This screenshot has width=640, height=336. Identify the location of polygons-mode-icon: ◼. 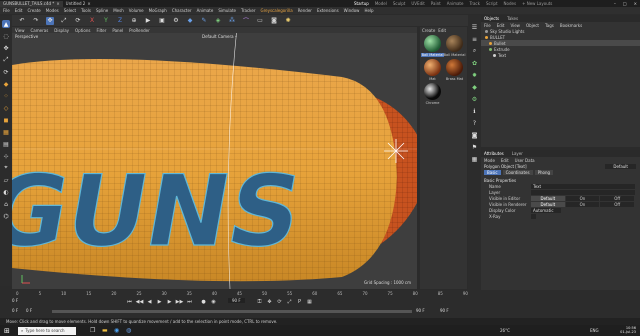
(6, 120).